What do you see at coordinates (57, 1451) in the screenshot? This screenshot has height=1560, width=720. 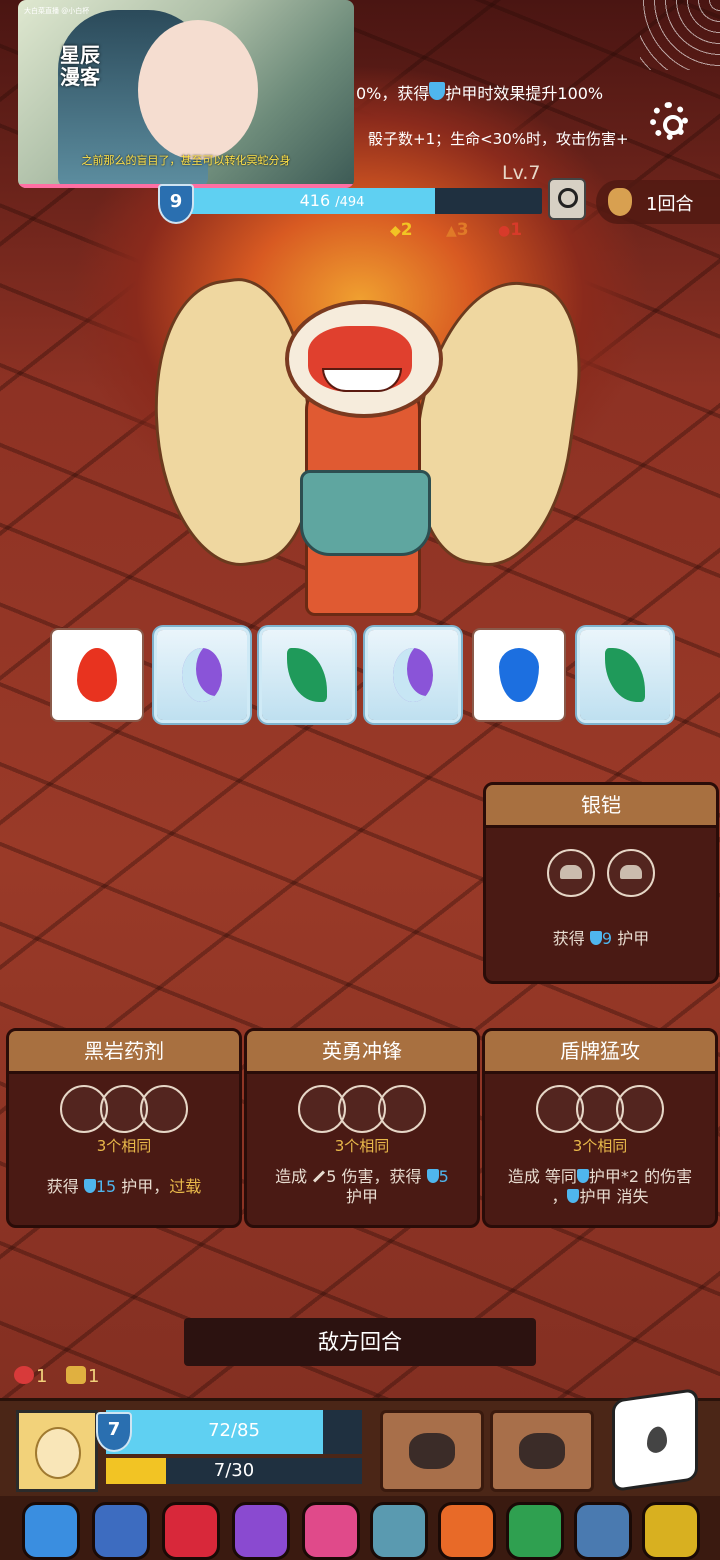 I see `player-avatar` at bounding box center [57, 1451].